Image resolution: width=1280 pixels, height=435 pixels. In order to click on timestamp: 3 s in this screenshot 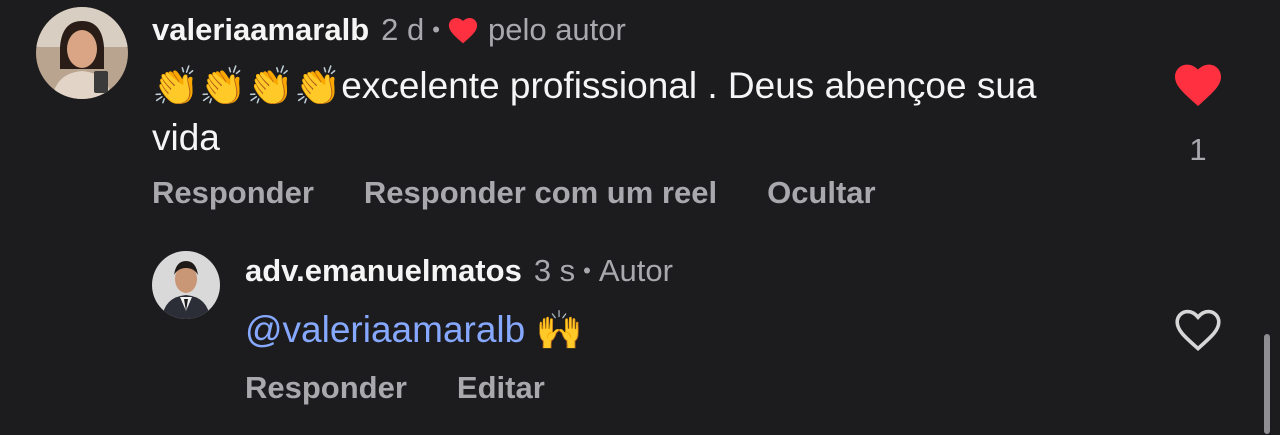, I will do `click(554, 270)`.